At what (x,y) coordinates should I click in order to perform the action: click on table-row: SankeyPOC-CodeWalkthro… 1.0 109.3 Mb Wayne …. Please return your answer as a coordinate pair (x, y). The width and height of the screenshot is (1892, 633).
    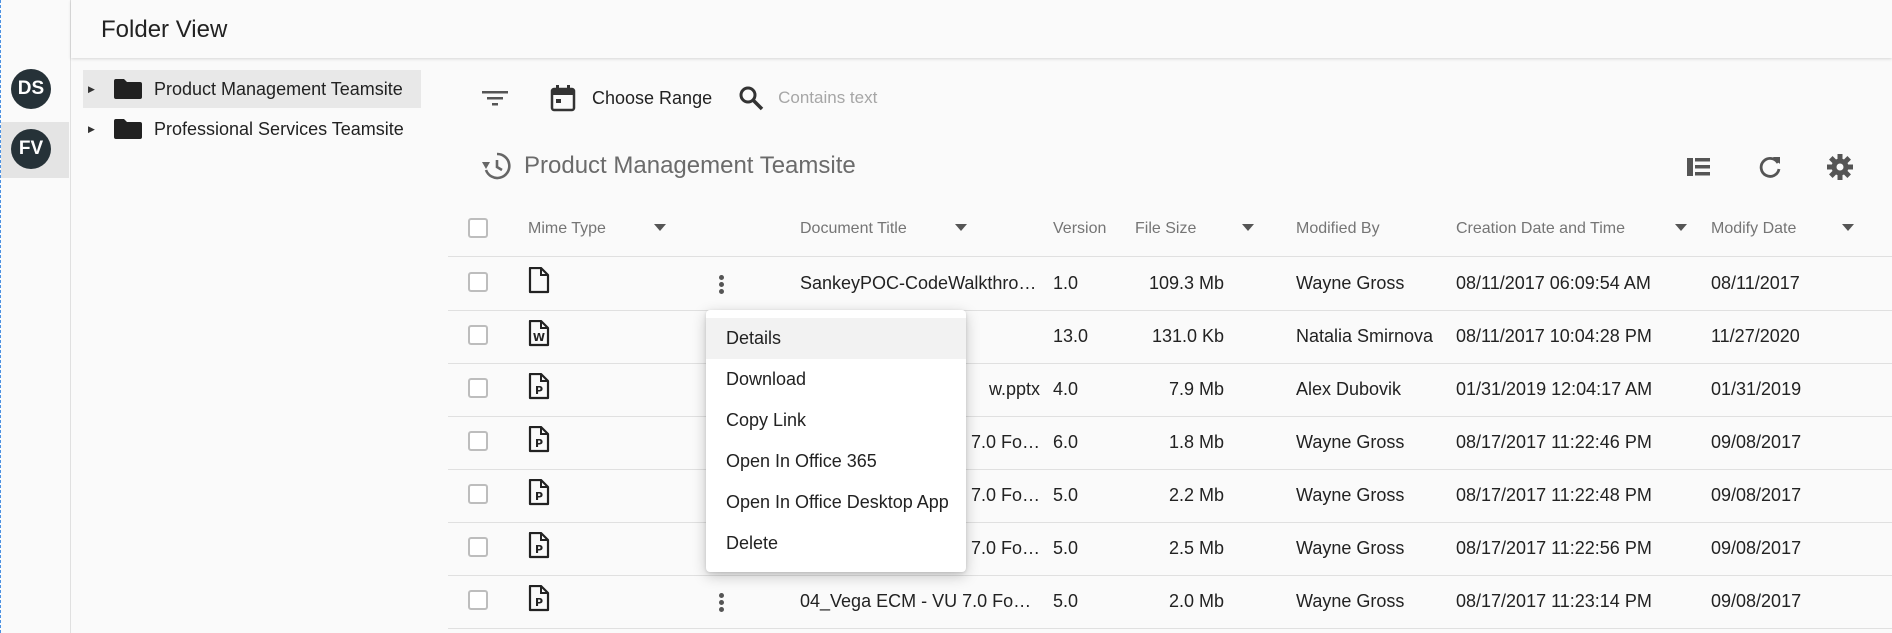
    Looking at the image, I should click on (1170, 284).